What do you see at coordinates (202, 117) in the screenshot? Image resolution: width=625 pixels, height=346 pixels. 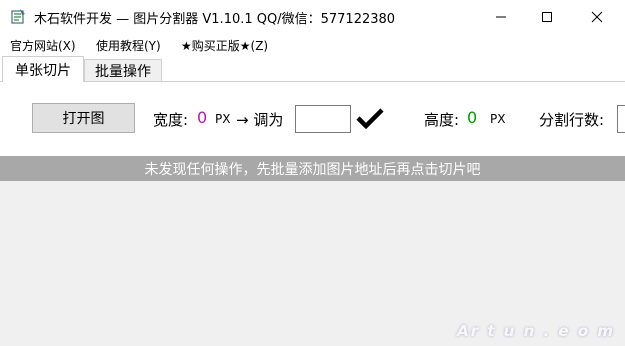 I see `width-value: 0` at bounding box center [202, 117].